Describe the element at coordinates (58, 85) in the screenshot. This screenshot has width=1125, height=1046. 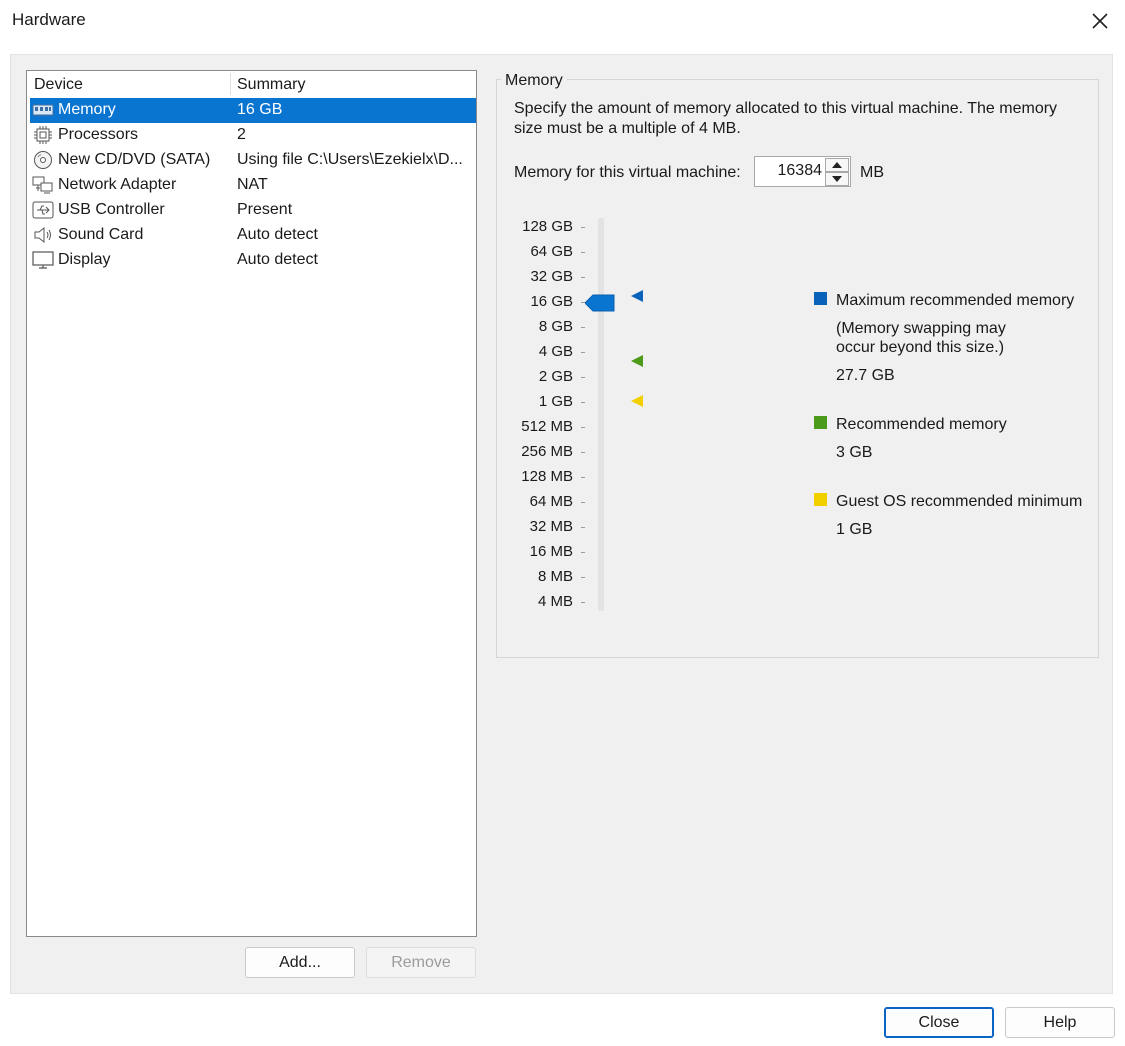
I see `column-header-device: Device` at that location.